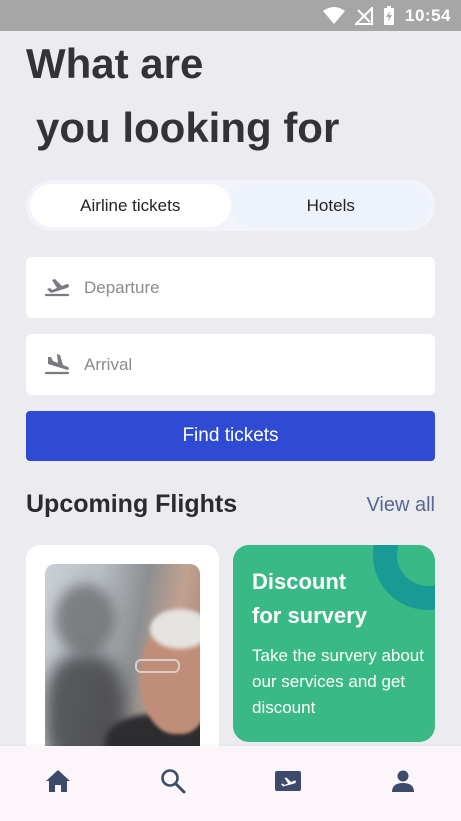 This screenshot has width=461, height=821. I want to click on battery-charging-icon, so click(389, 15).